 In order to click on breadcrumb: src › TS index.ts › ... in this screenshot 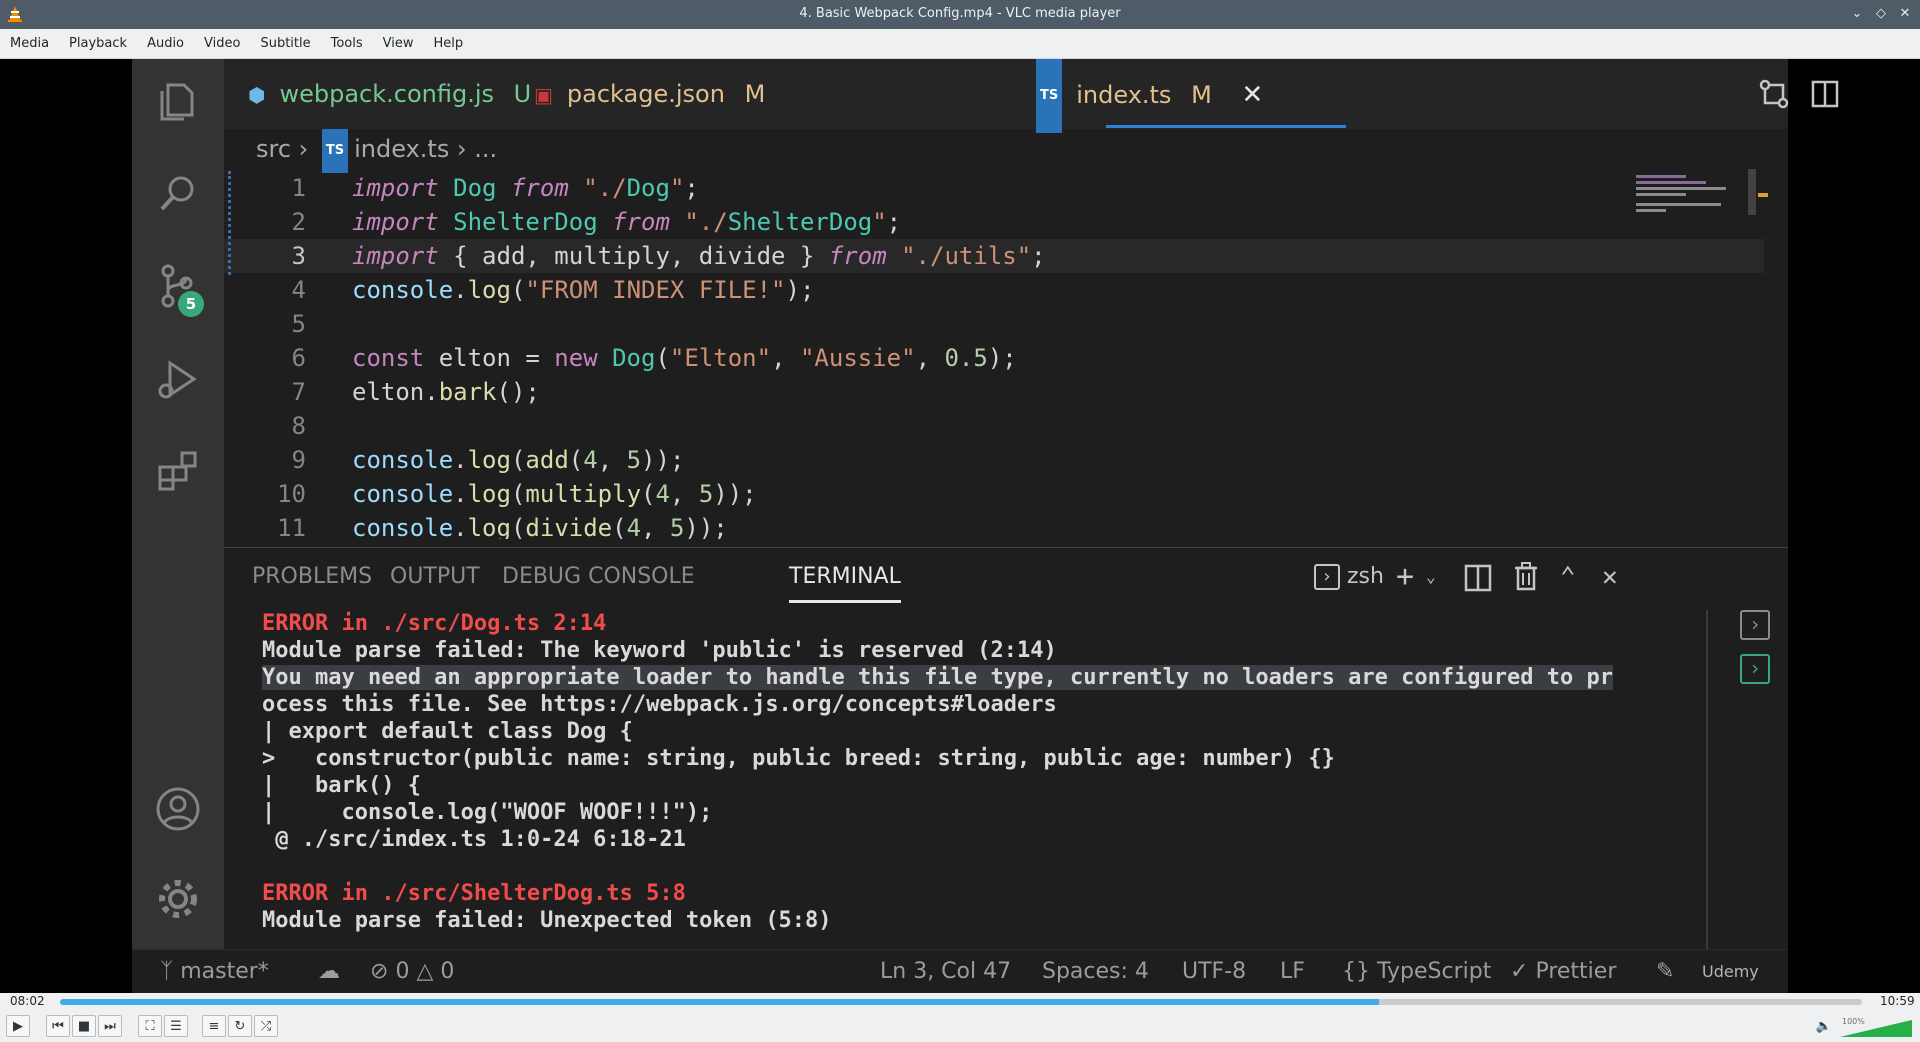, I will do `click(924, 151)`.